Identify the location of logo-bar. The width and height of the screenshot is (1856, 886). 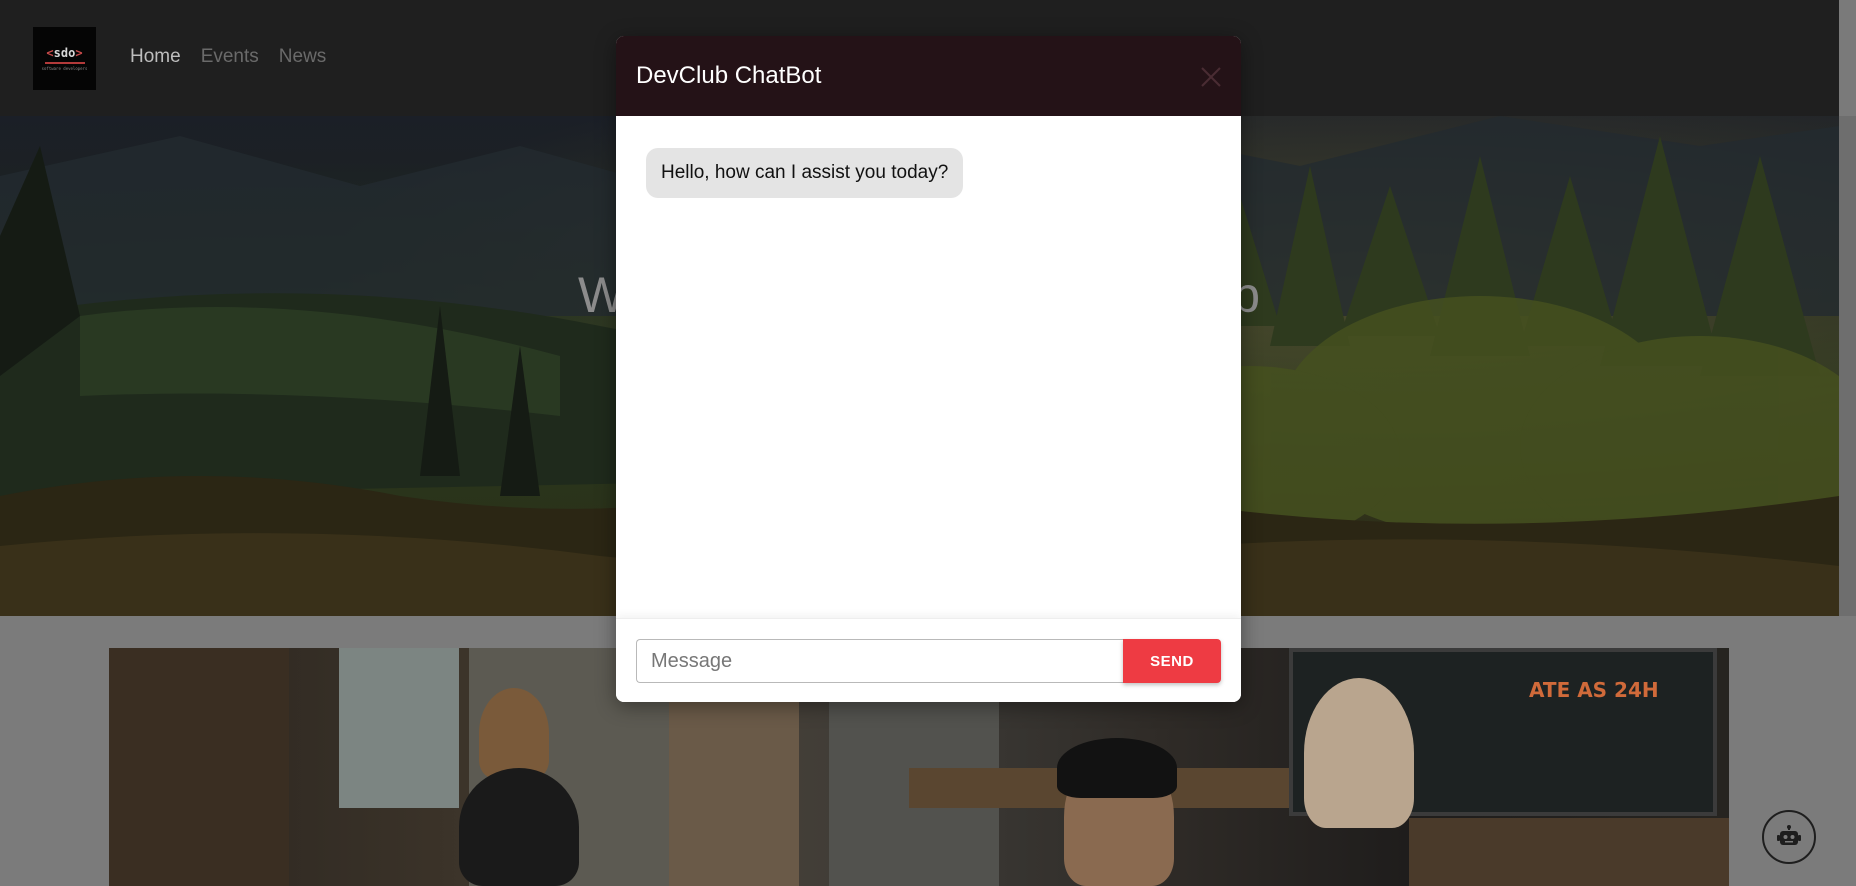
(64, 63).